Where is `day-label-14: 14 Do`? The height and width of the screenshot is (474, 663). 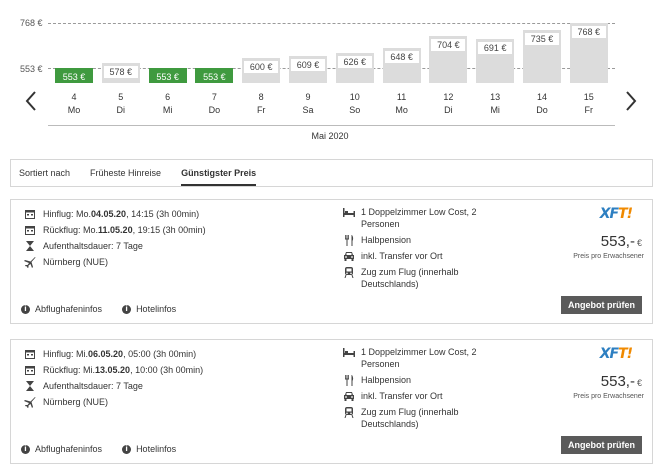 day-label-14: 14 Do is located at coordinates (542, 104).